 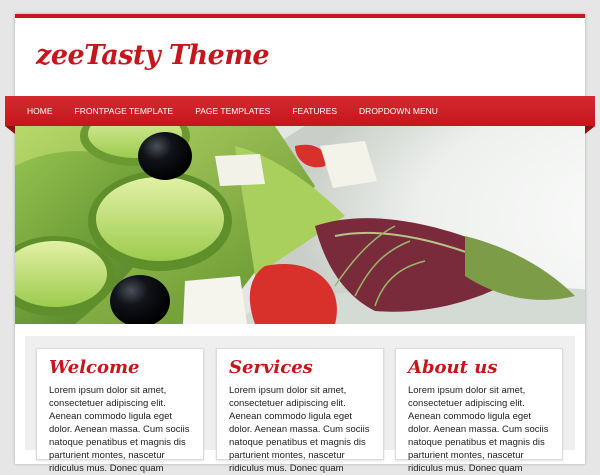 What do you see at coordinates (34, 111) in the screenshot?
I see `nav-item-home: HOME` at bounding box center [34, 111].